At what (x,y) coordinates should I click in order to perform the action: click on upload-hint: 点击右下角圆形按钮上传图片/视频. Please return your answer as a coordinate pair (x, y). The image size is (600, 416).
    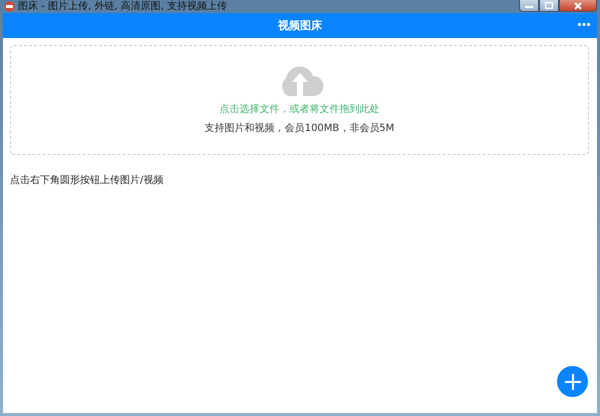
    Looking at the image, I should click on (87, 180).